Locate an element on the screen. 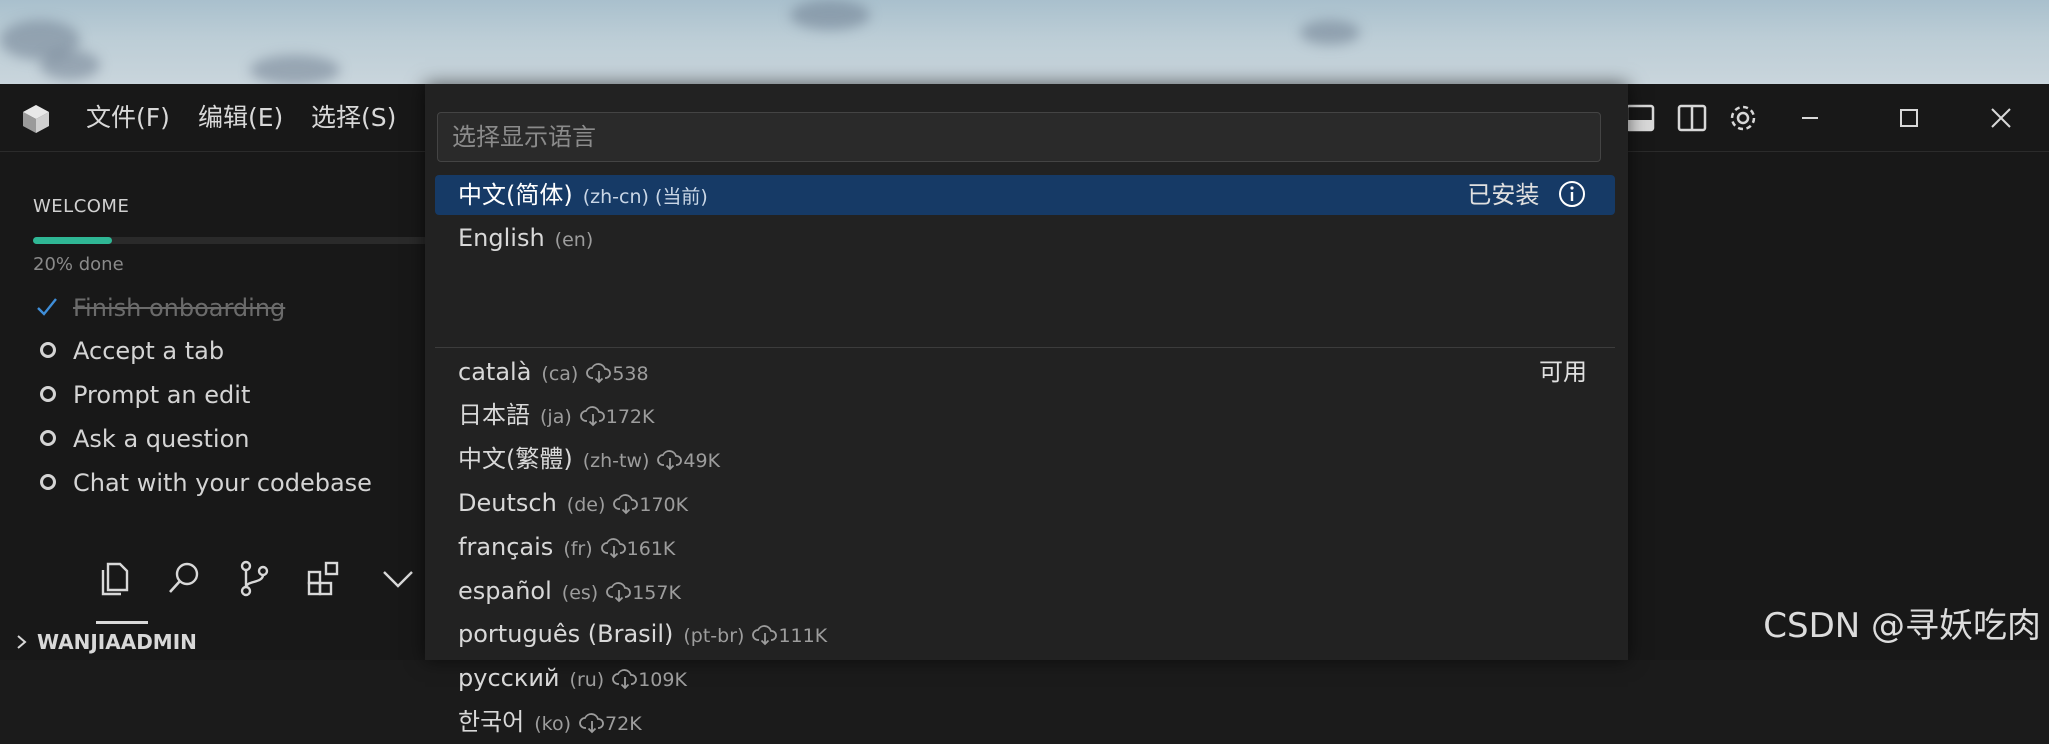 The width and height of the screenshot is (2049, 744). language-code: (pt-br) is located at coordinates (714, 636).